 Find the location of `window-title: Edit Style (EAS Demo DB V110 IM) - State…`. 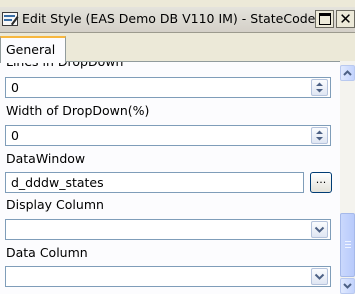

window-title: Edit Style (EAS Demo DB V110 IM) - State… is located at coordinates (169, 18).